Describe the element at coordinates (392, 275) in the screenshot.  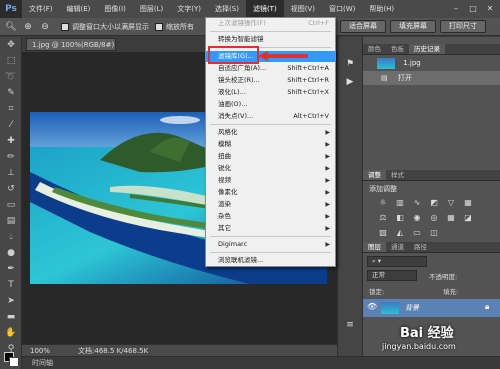
I see `blend-mode-select: 正常` at that location.